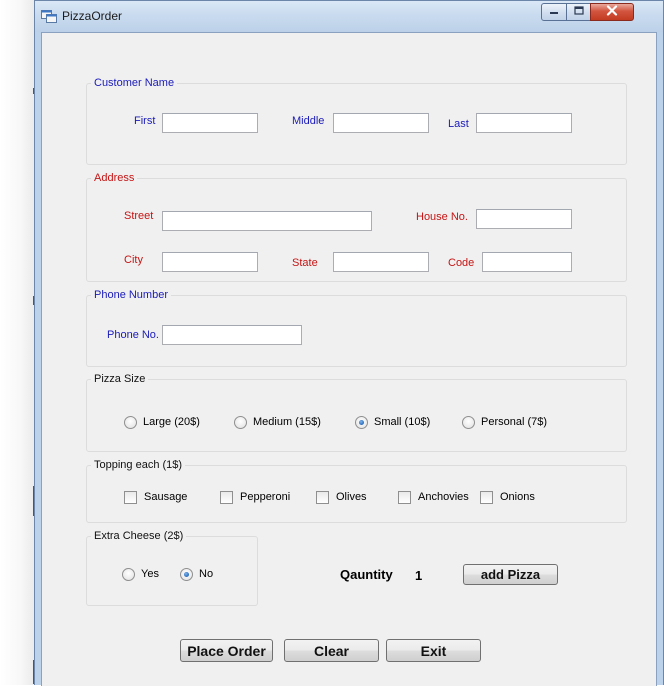  I want to click on app-icon, so click(49, 16).